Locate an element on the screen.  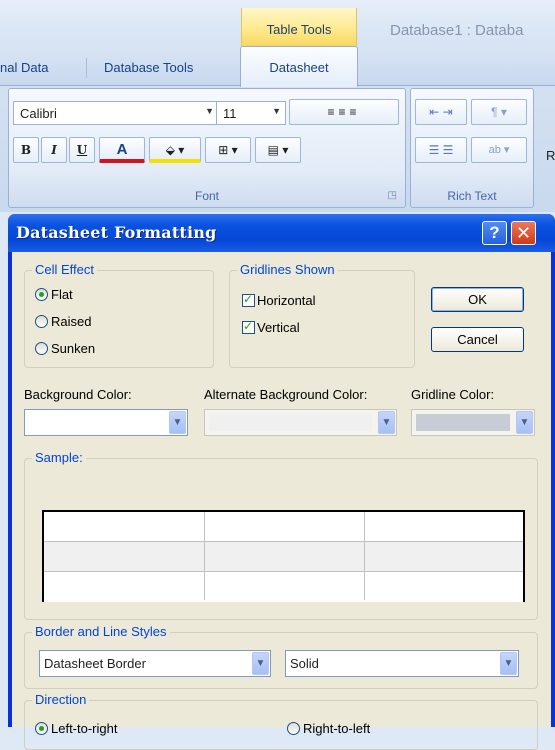
alternate-background-color-dropdown: ▼ is located at coordinates (300, 422).